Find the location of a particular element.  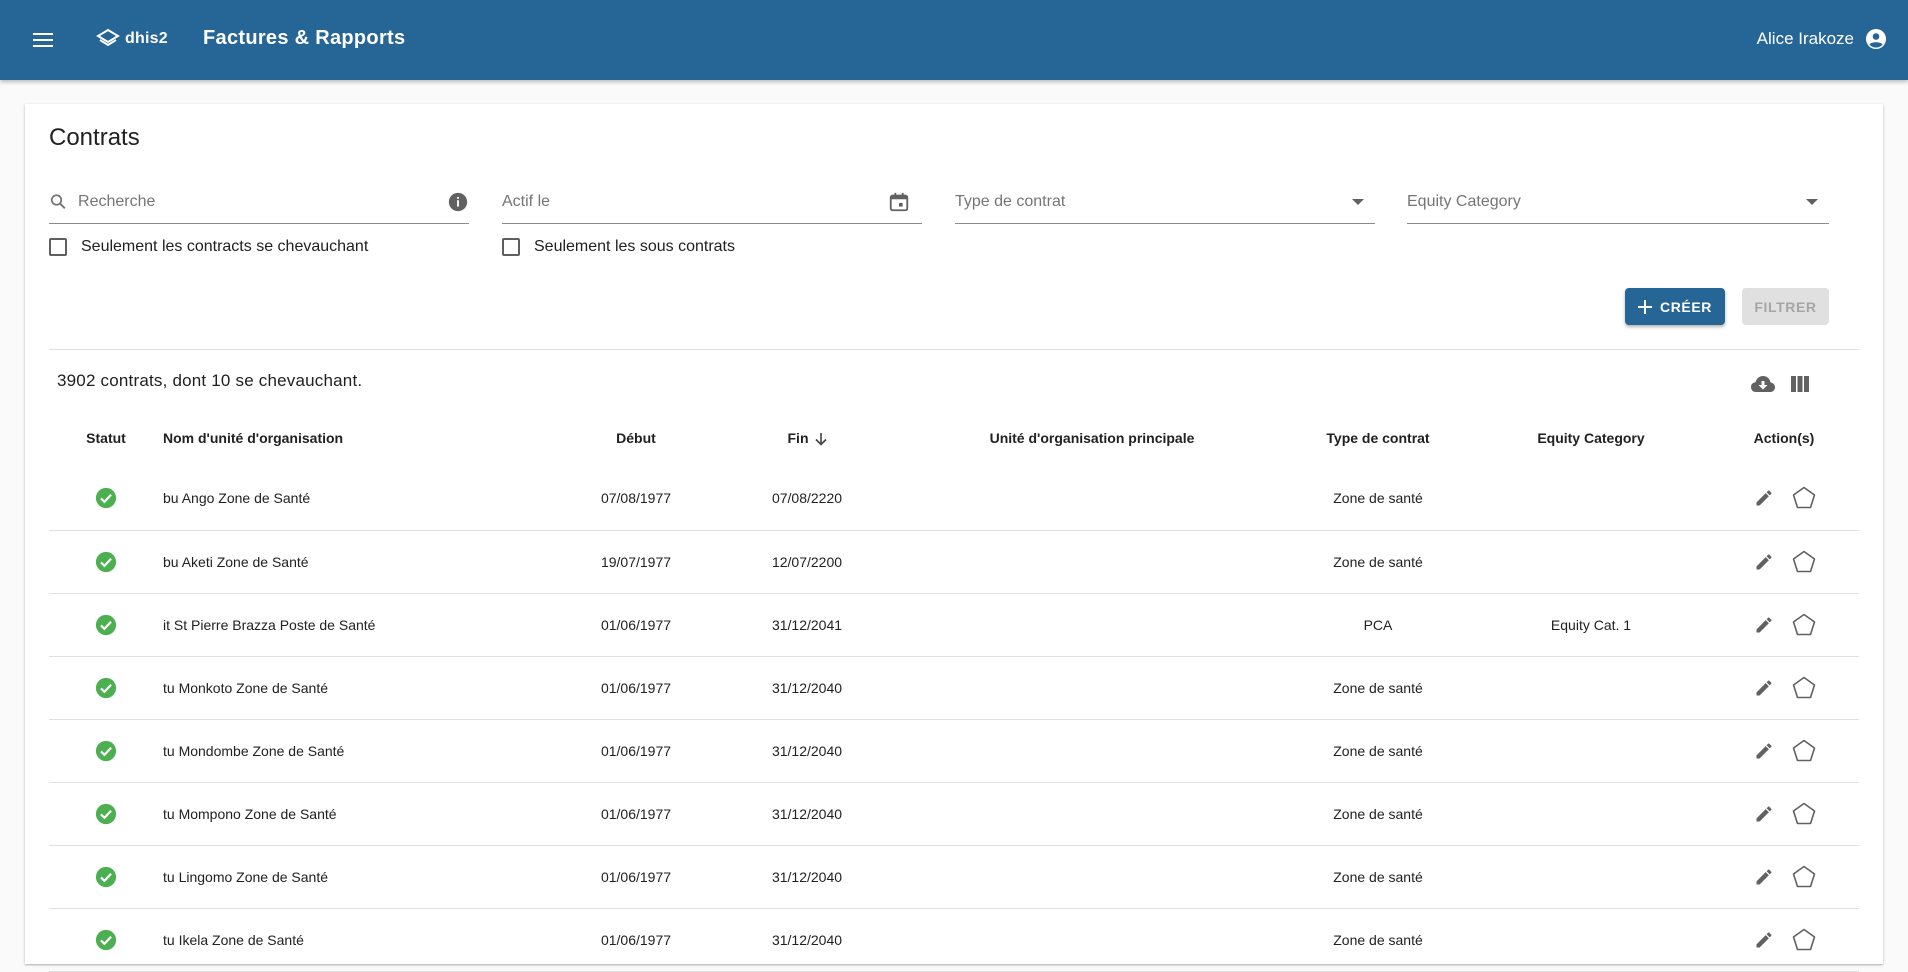

column-header-end: Fin is located at coordinates (807, 438).